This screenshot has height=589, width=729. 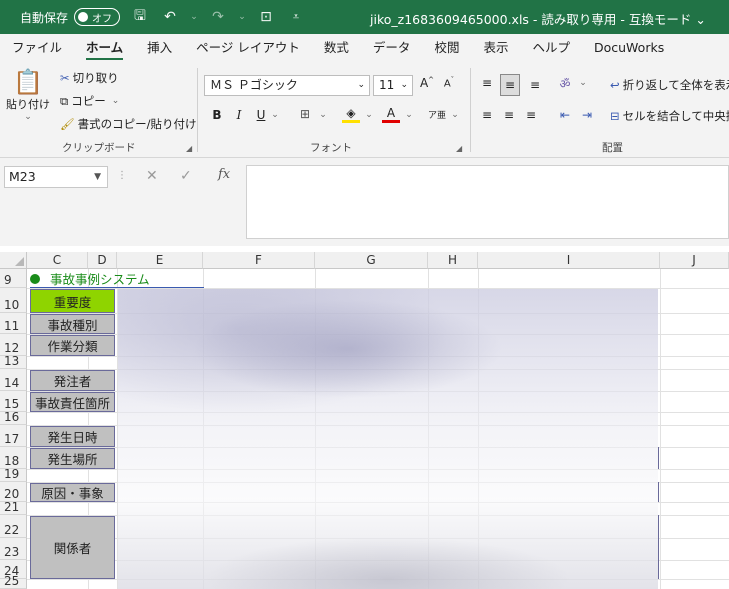 What do you see at coordinates (13, 323) in the screenshot?
I see `row-header: 11` at bounding box center [13, 323].